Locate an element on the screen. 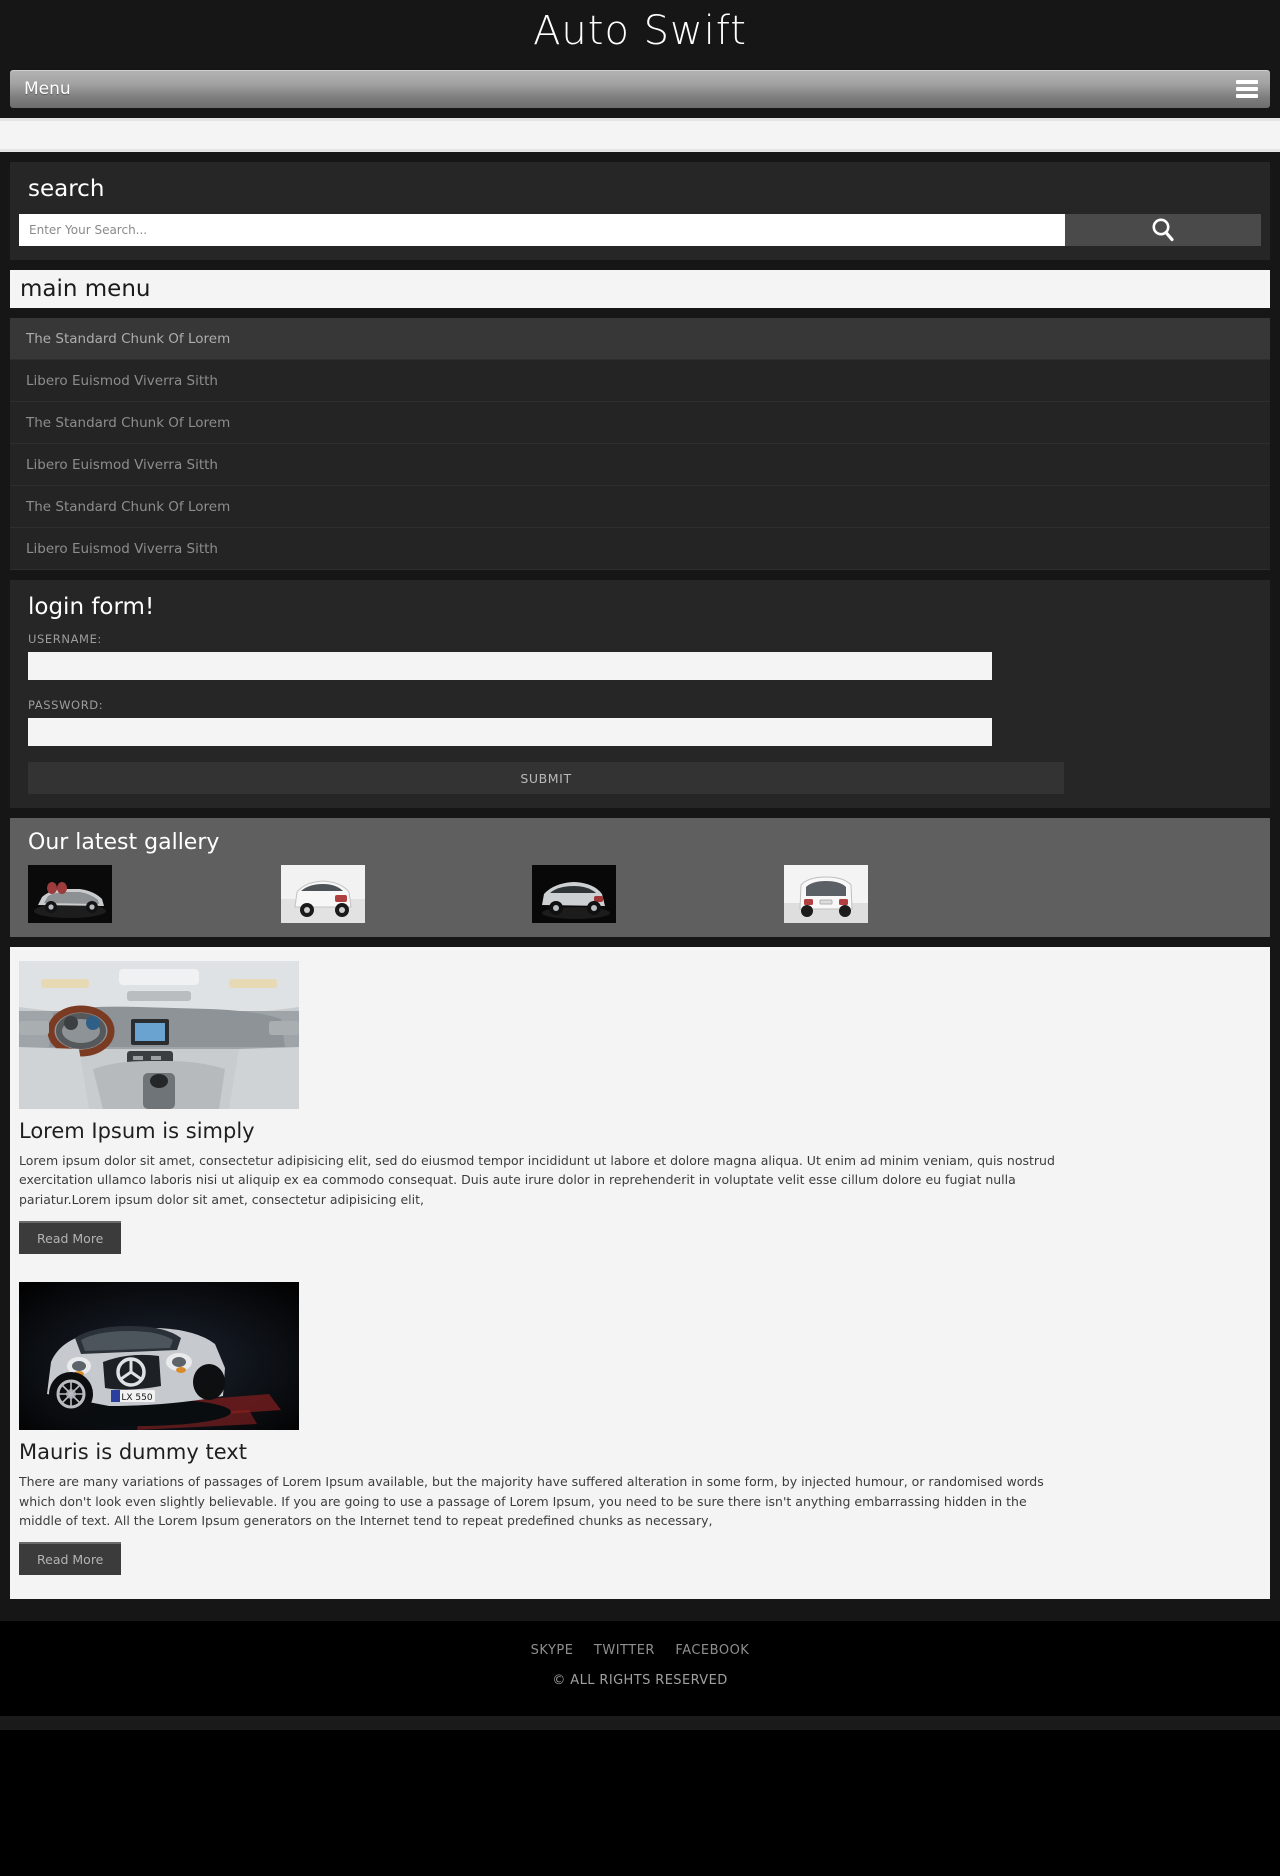 The image size is (1280, 1876). site-logo: Auto Swift is located at coordinates (640, 31).